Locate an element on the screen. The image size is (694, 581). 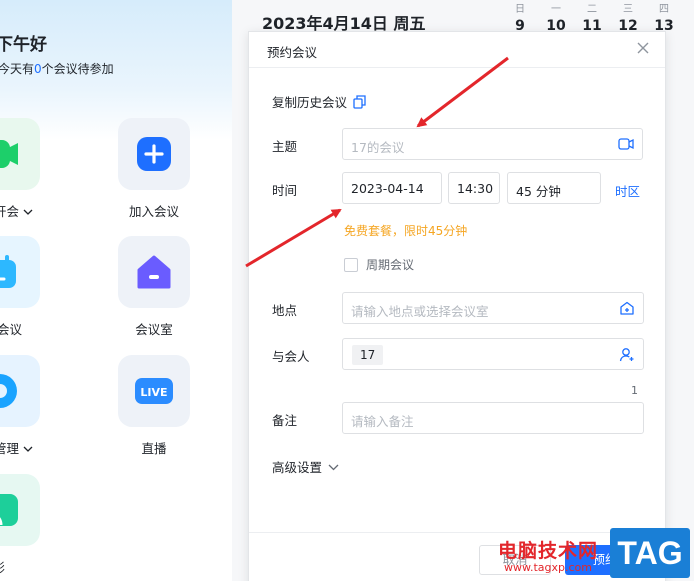
arrow-to-date is located at coordinates (293, 238).